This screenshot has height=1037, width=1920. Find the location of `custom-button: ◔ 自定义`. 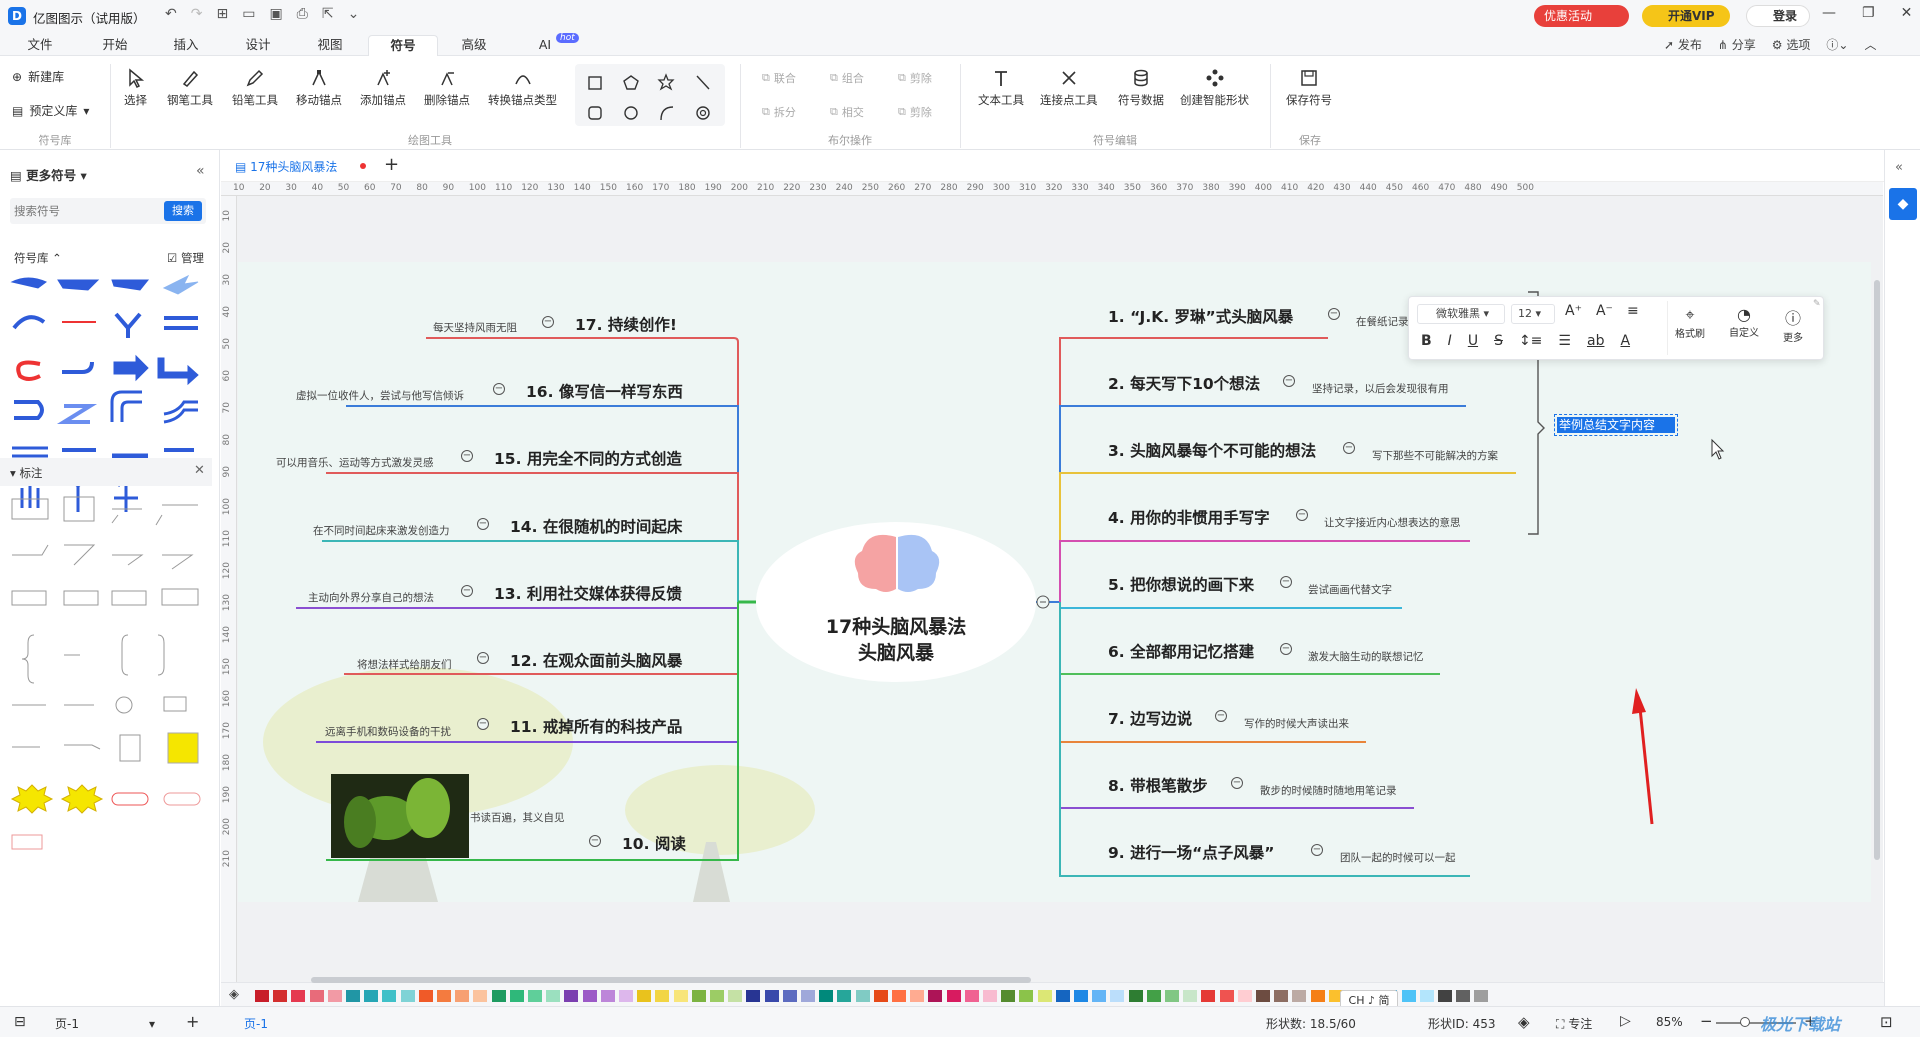

custom-button: ◔ 自定义 is located at coordinates (1744, 322).